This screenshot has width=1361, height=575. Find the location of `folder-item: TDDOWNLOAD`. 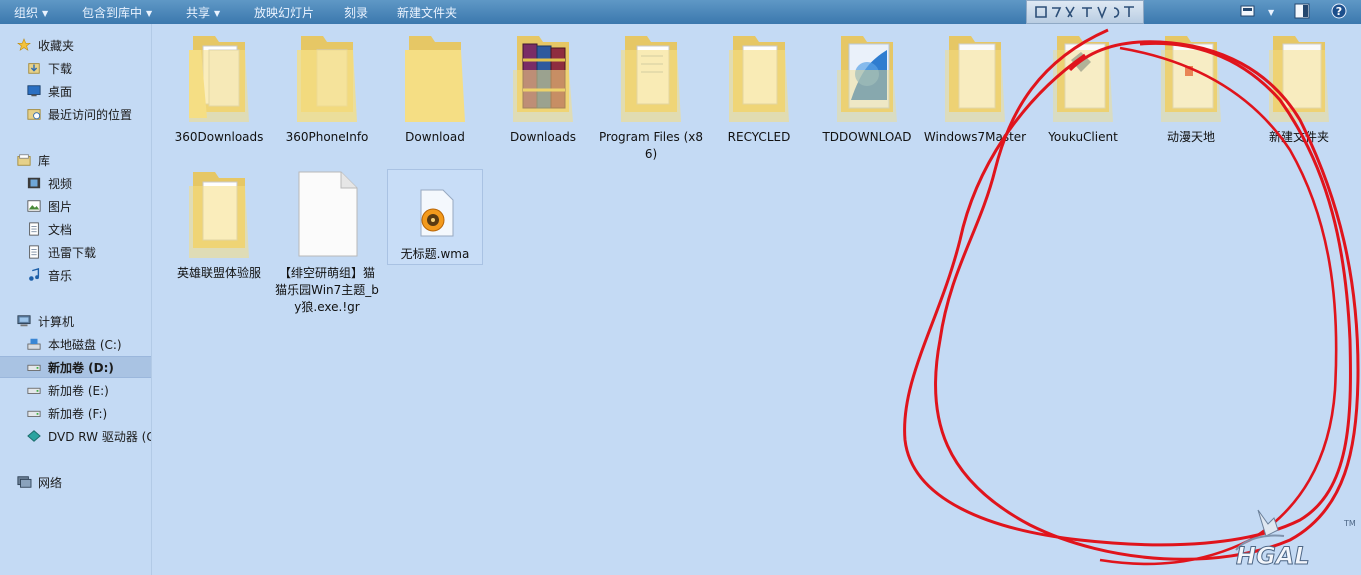

folder-item: TDDOWNLOAD is located at coordinates (867, 88).